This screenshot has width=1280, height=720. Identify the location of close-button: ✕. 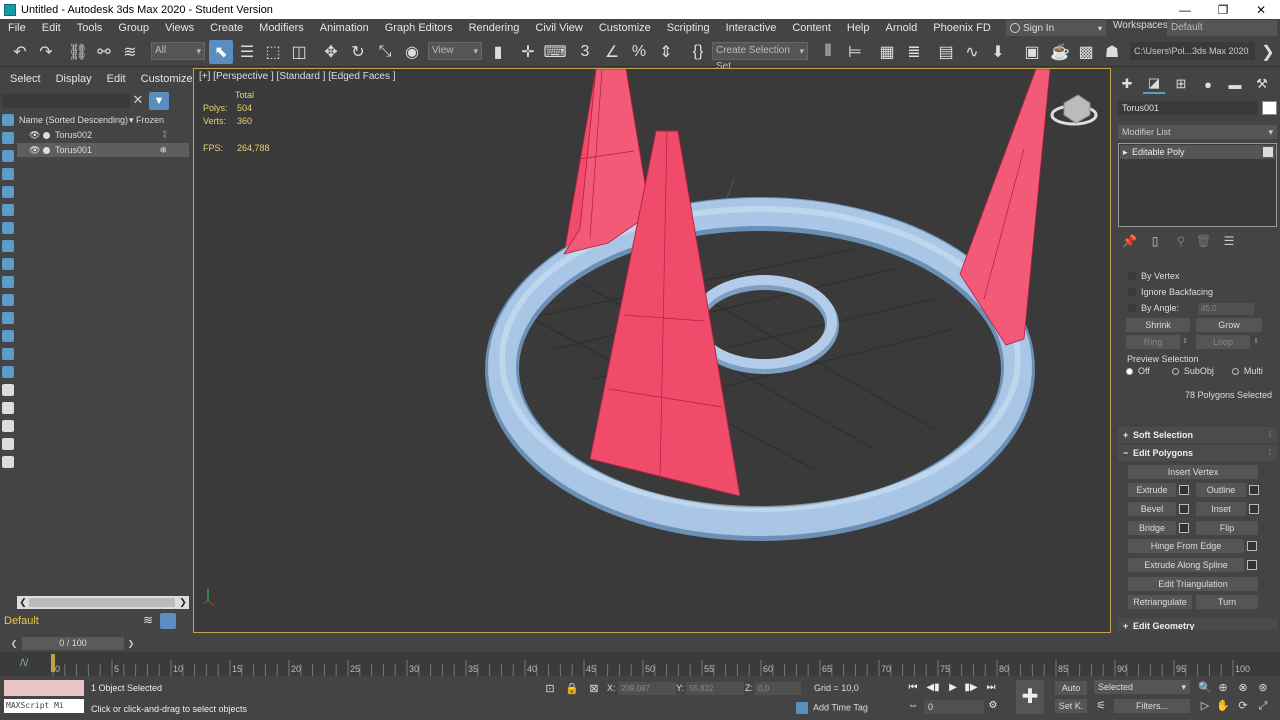
(1261, 9).